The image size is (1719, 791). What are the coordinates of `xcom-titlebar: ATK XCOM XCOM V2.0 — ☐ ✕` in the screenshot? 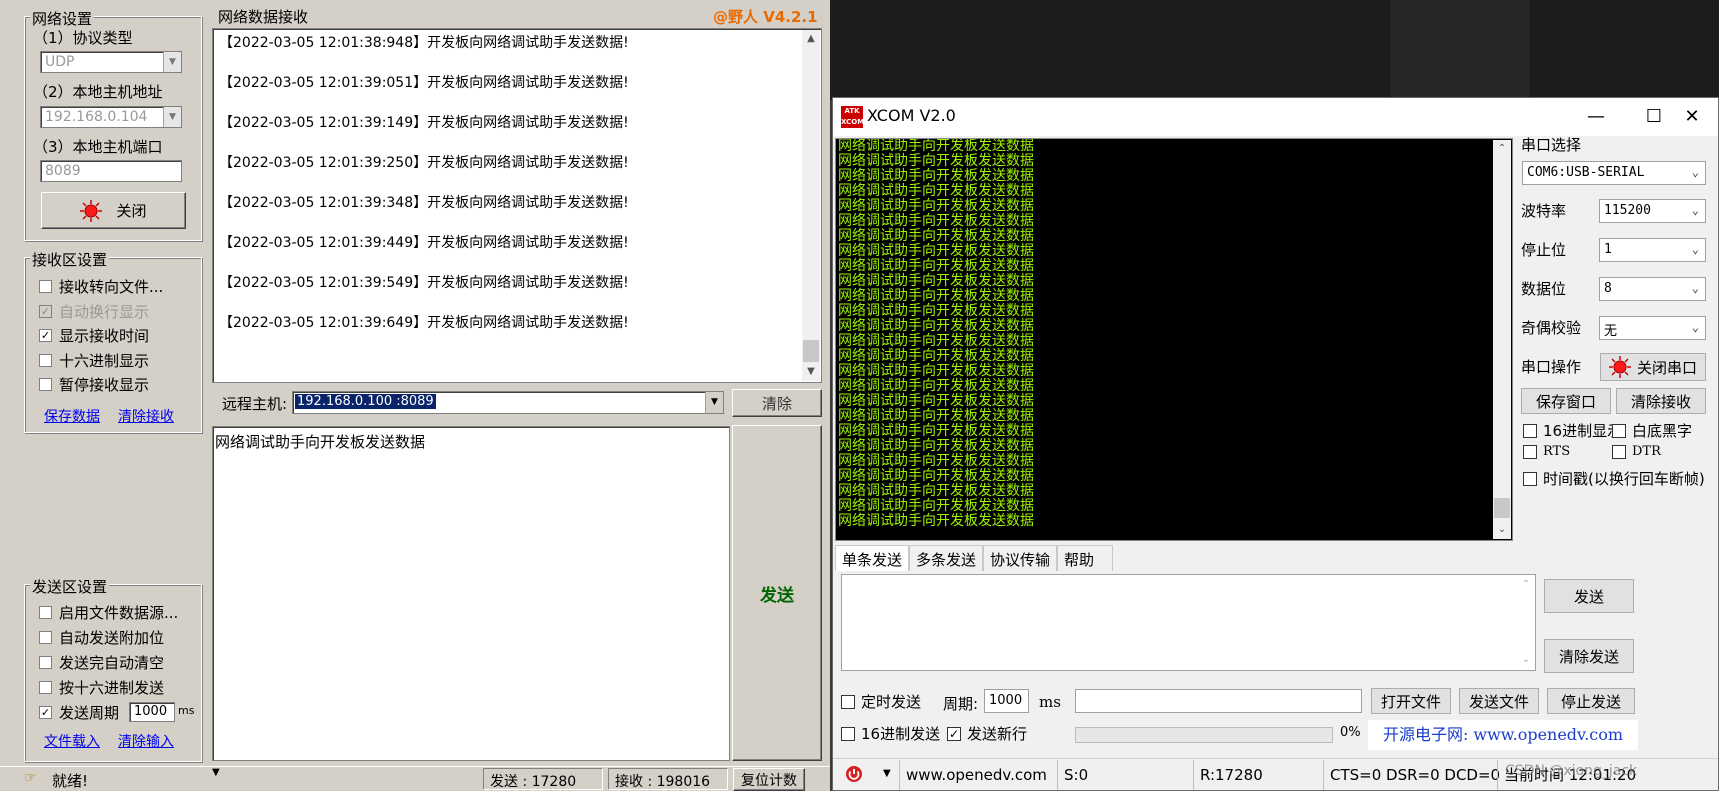 It's located at (1275, 117).